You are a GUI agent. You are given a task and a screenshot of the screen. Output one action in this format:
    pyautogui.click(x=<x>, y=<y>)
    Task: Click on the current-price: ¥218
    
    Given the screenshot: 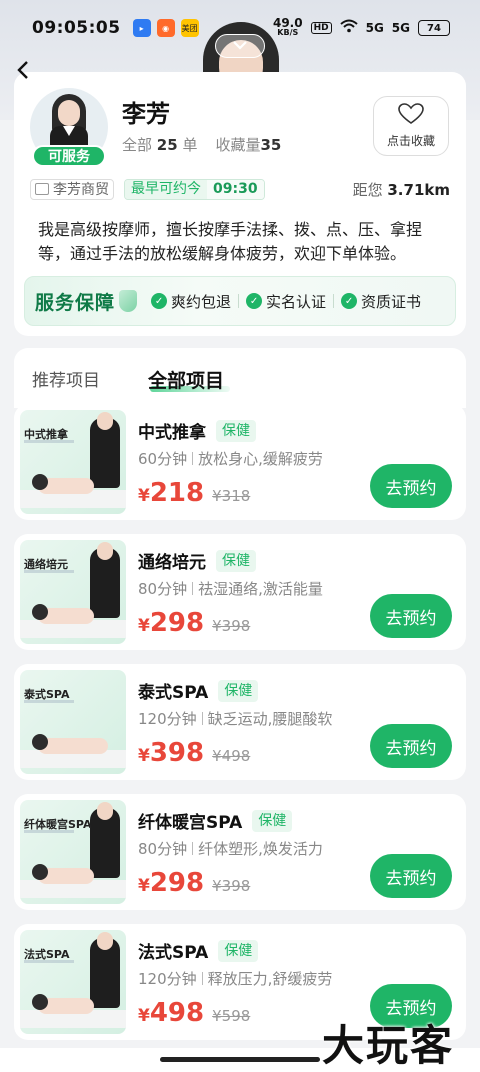 What is the action you would take?
    pyautogui.click(x=171, y=493)
    